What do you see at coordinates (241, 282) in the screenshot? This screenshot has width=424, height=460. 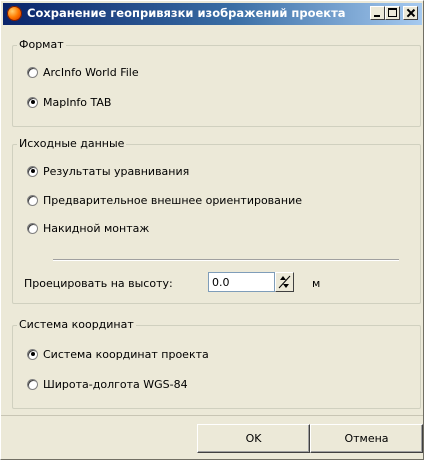 I see `projection-height-input` at bounding box center [241, 282].